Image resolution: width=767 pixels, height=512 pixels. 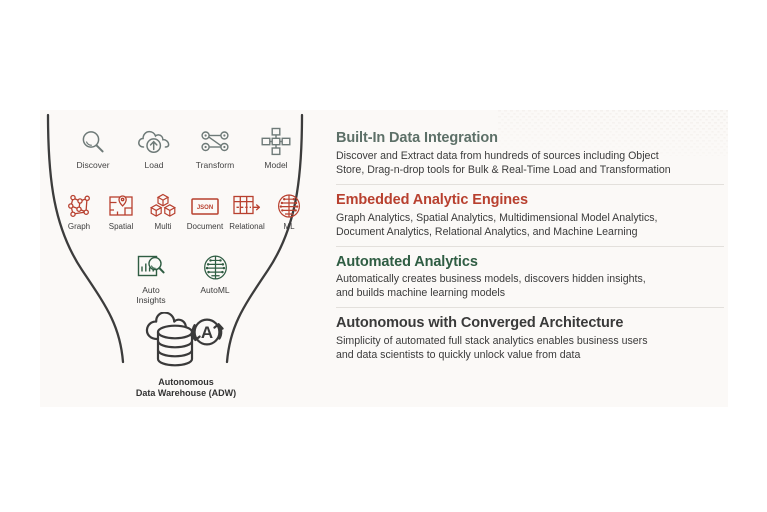 I want to click on map-pin-icon, so click(x=121, y=205).